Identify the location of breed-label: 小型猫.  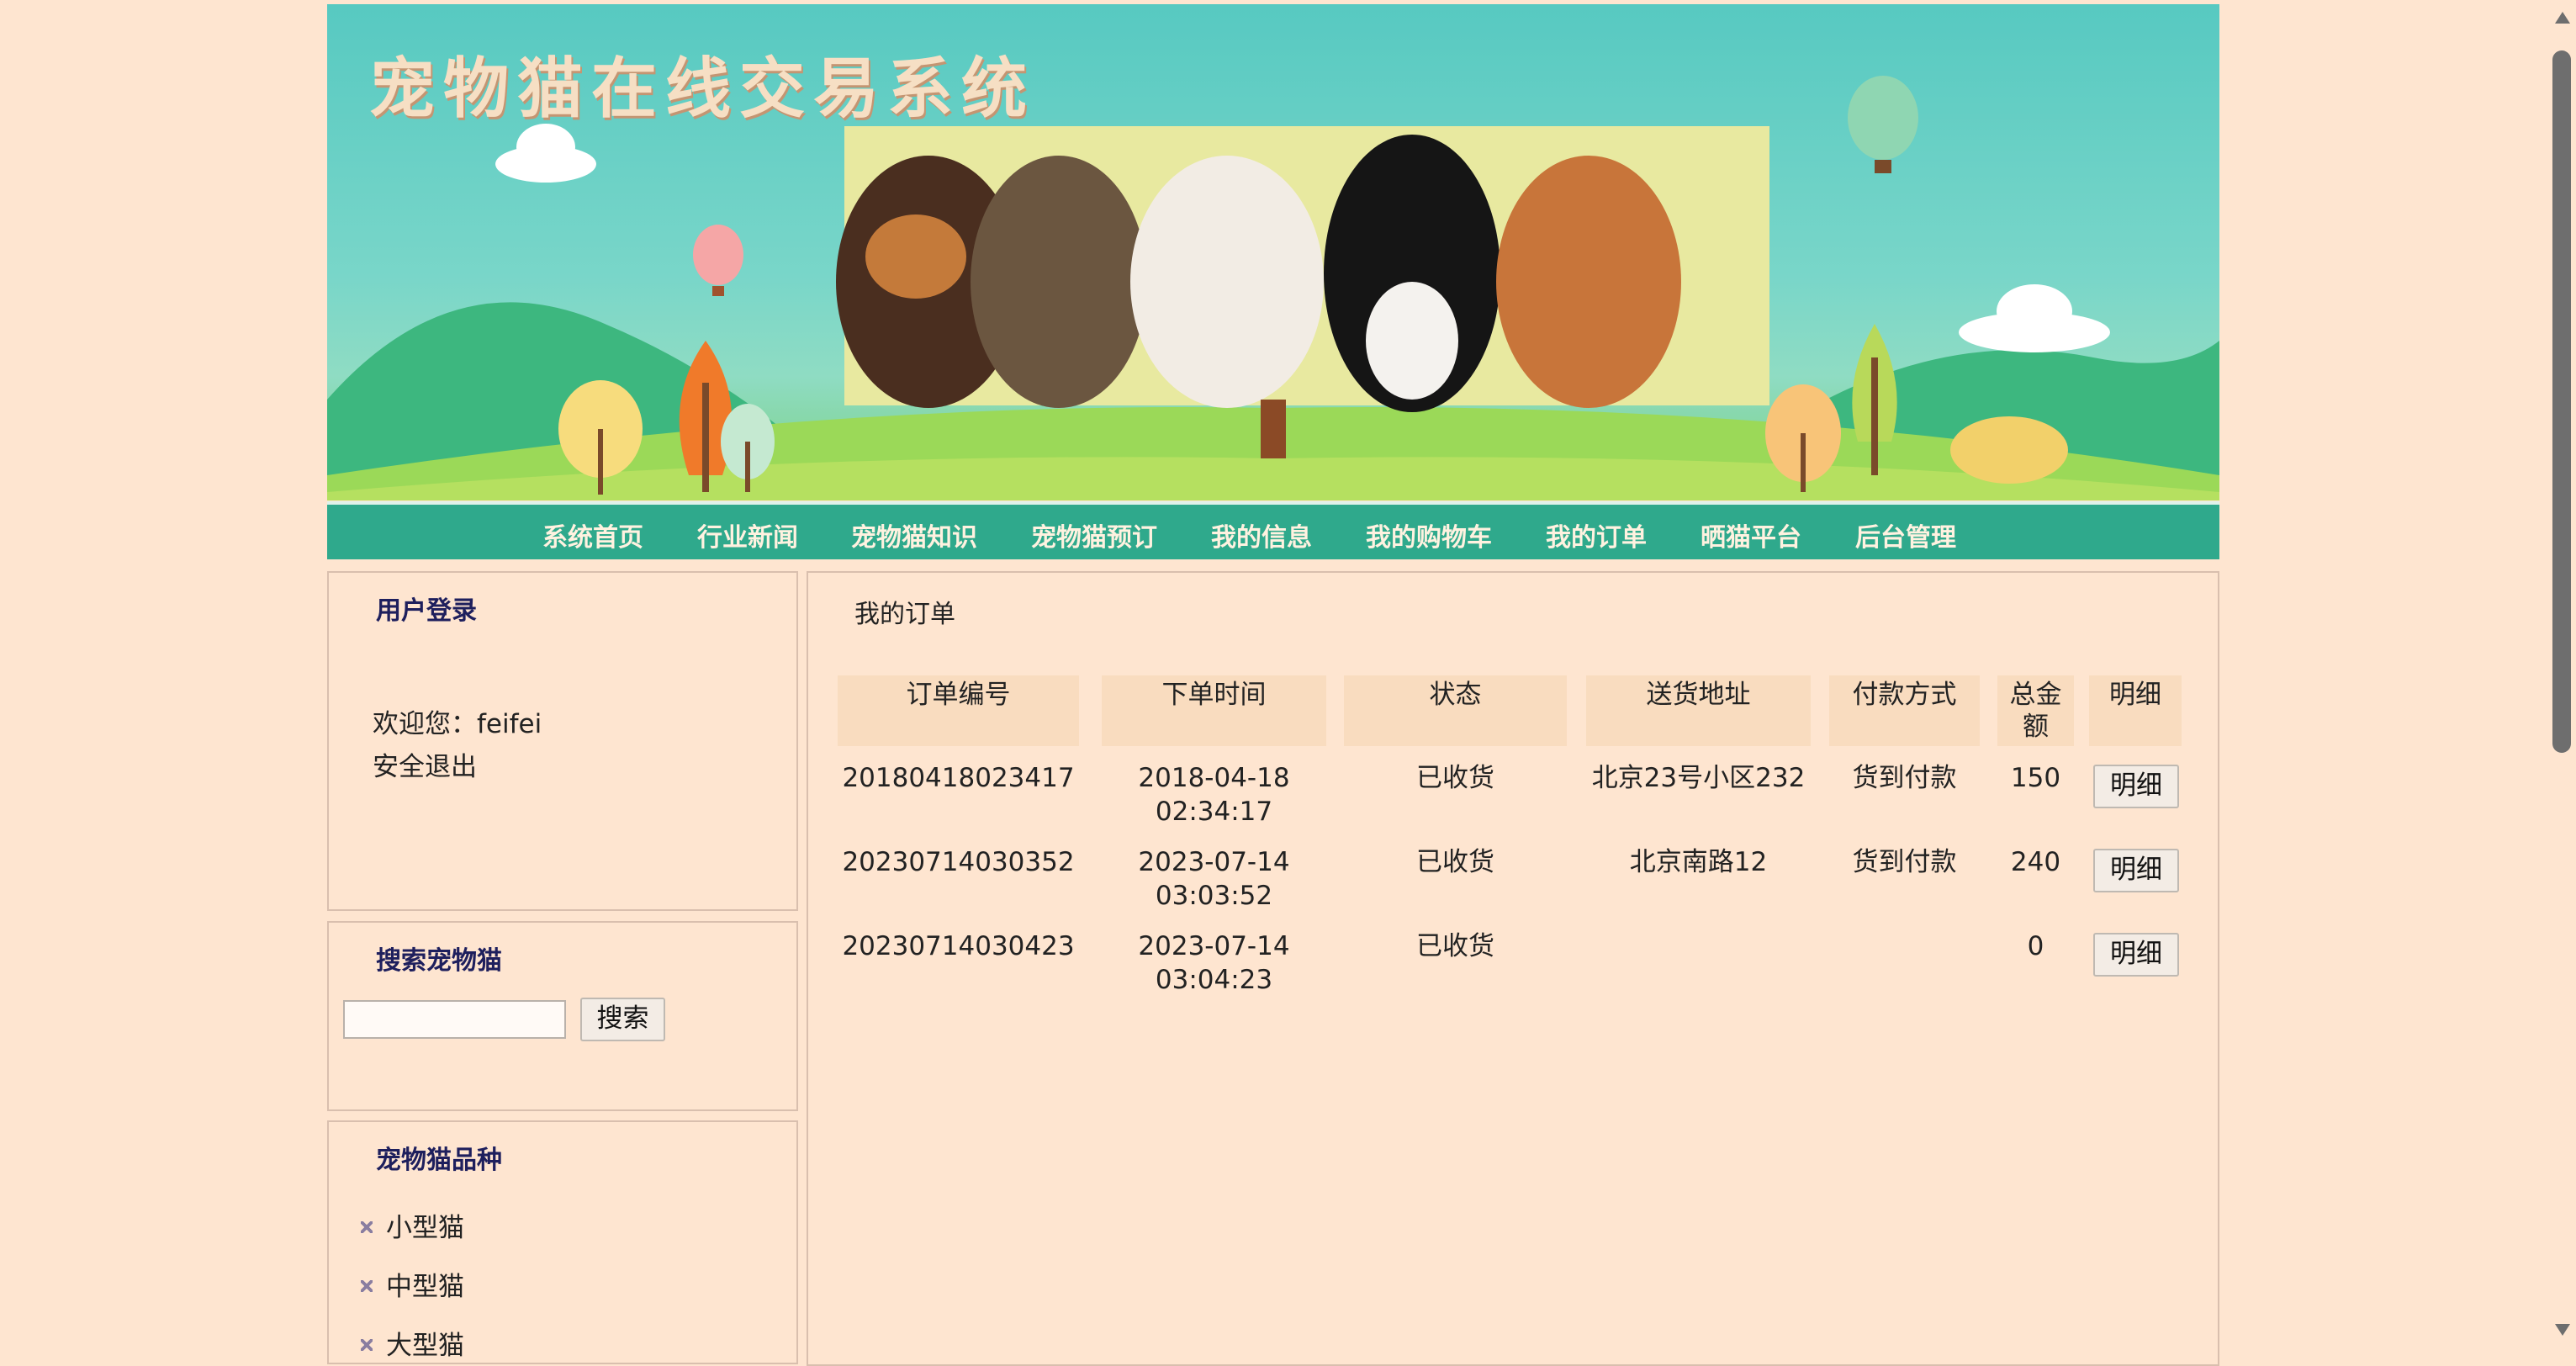
(425, 1225).